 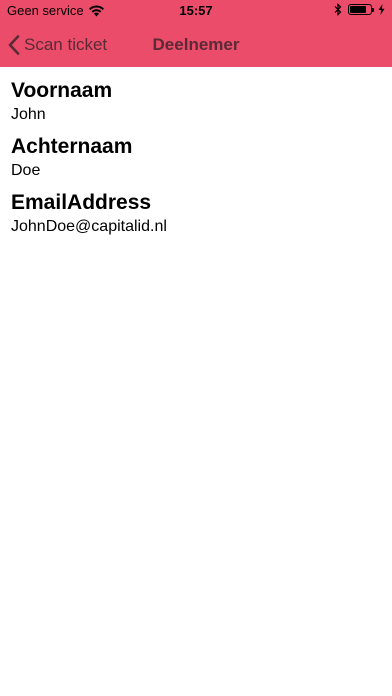 What do you see at coordinates (81, 202) in the screenshot?
I see `field-label: EmailAddress` at bounding box center [81, 202].